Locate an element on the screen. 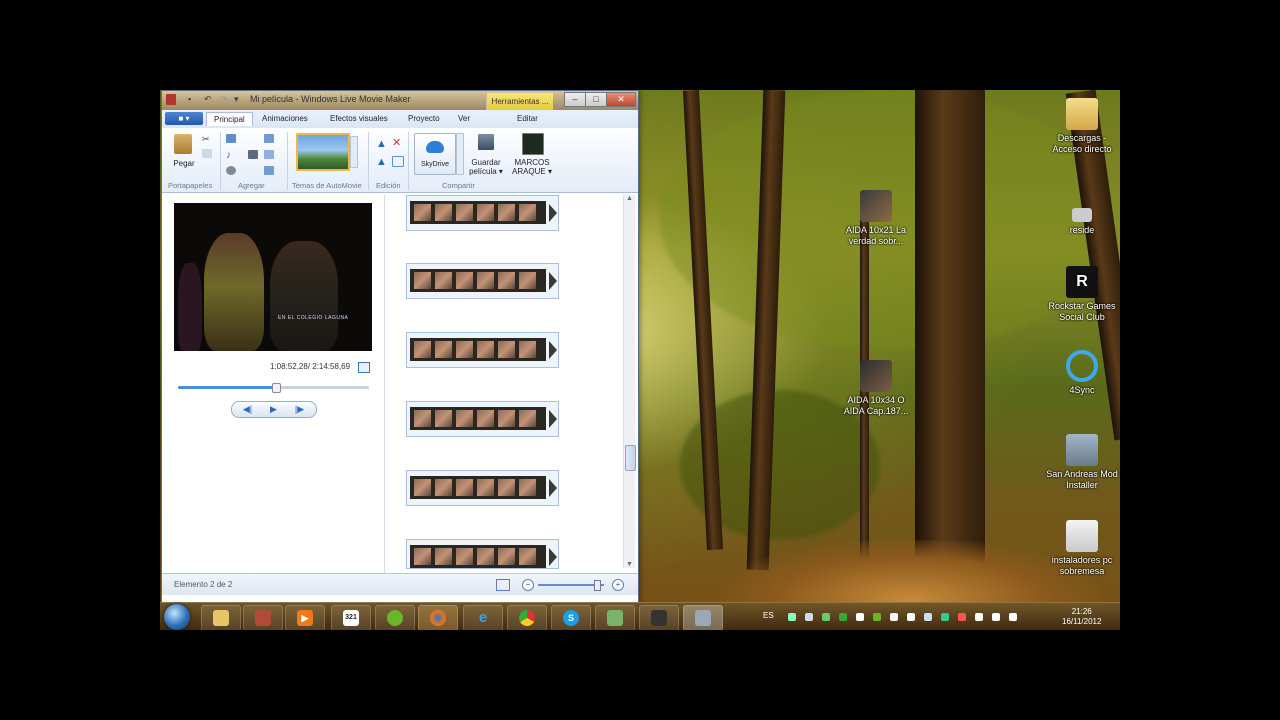 This screenshot has height=720, width=1280. scroll-down-icon: ▼ is located at coordinates (629, 564).